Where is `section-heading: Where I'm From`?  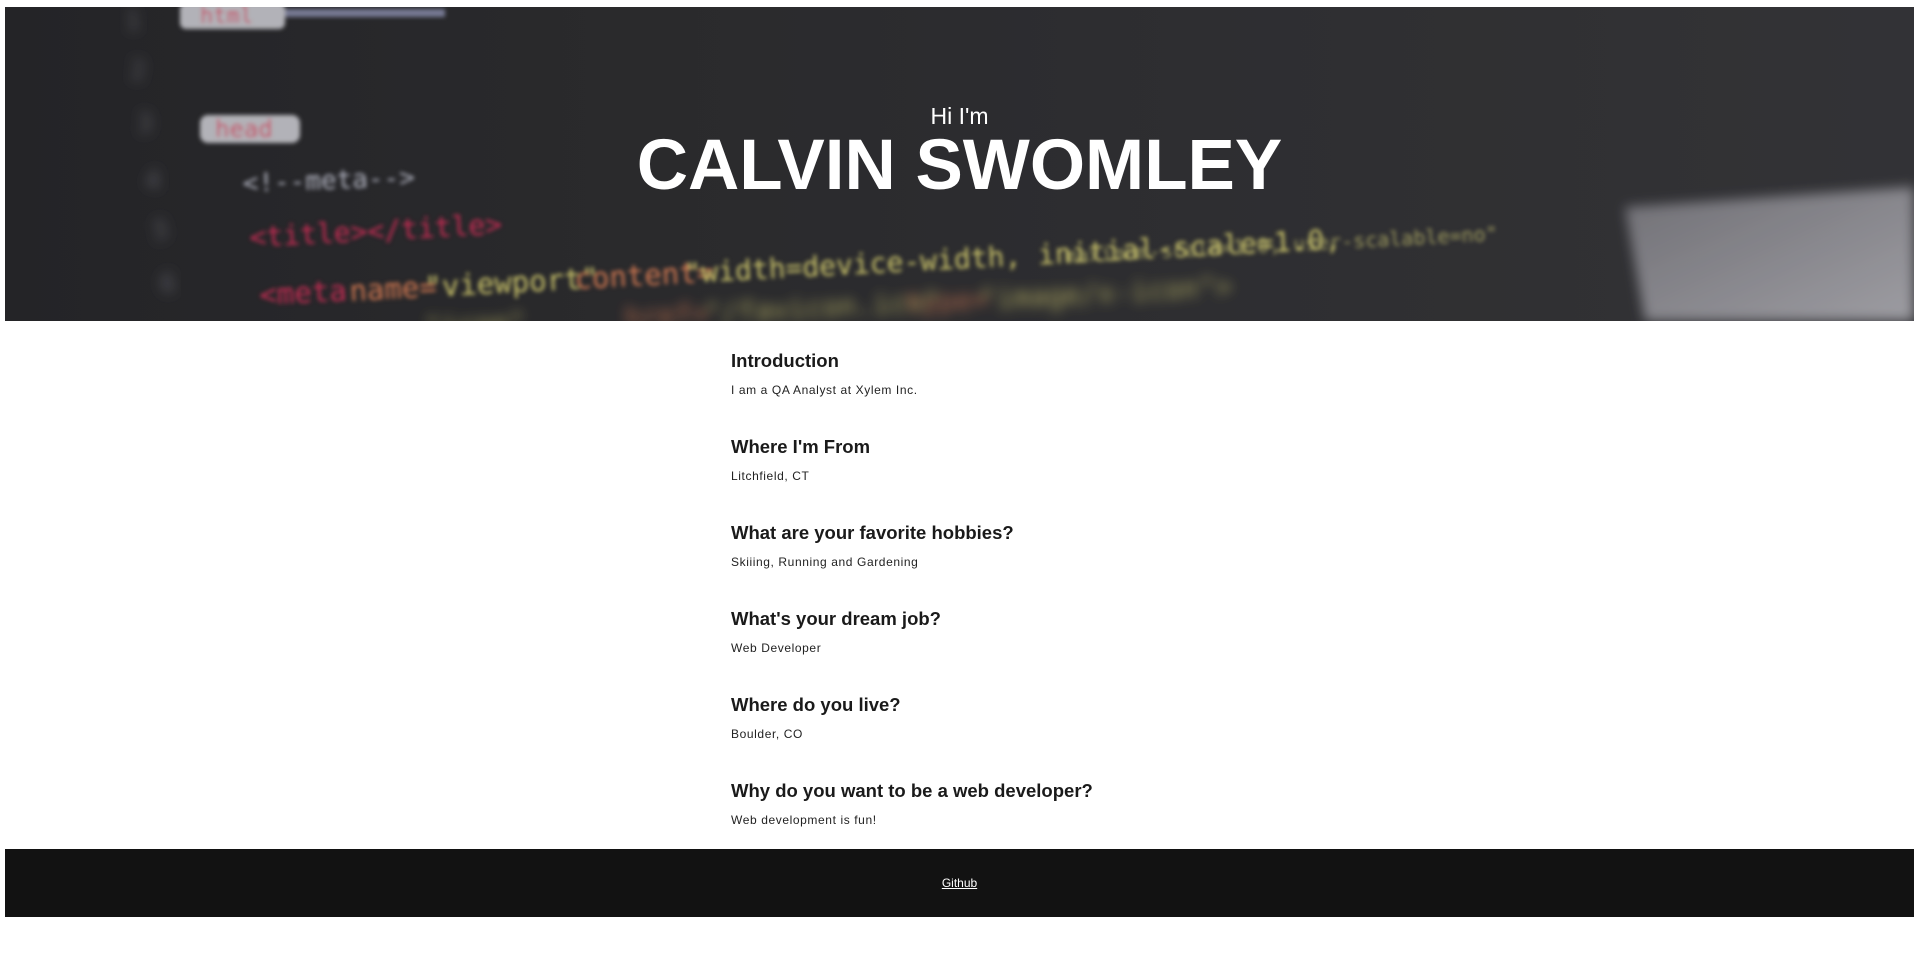
section-heading: Where I'm From is located at coordinates (801, 446).